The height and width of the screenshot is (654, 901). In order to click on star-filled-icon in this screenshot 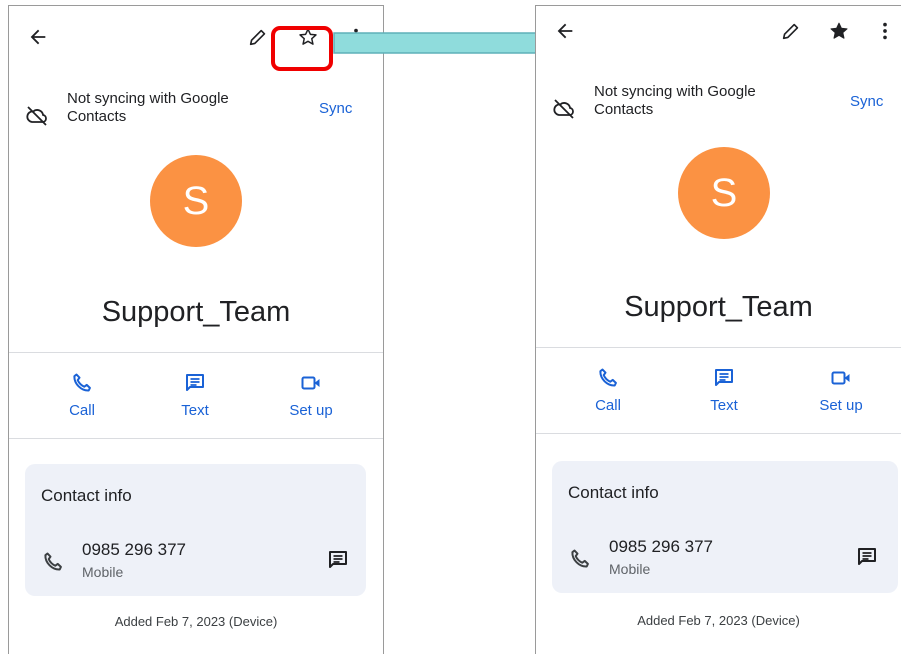, I will do `click(839, 30)`.